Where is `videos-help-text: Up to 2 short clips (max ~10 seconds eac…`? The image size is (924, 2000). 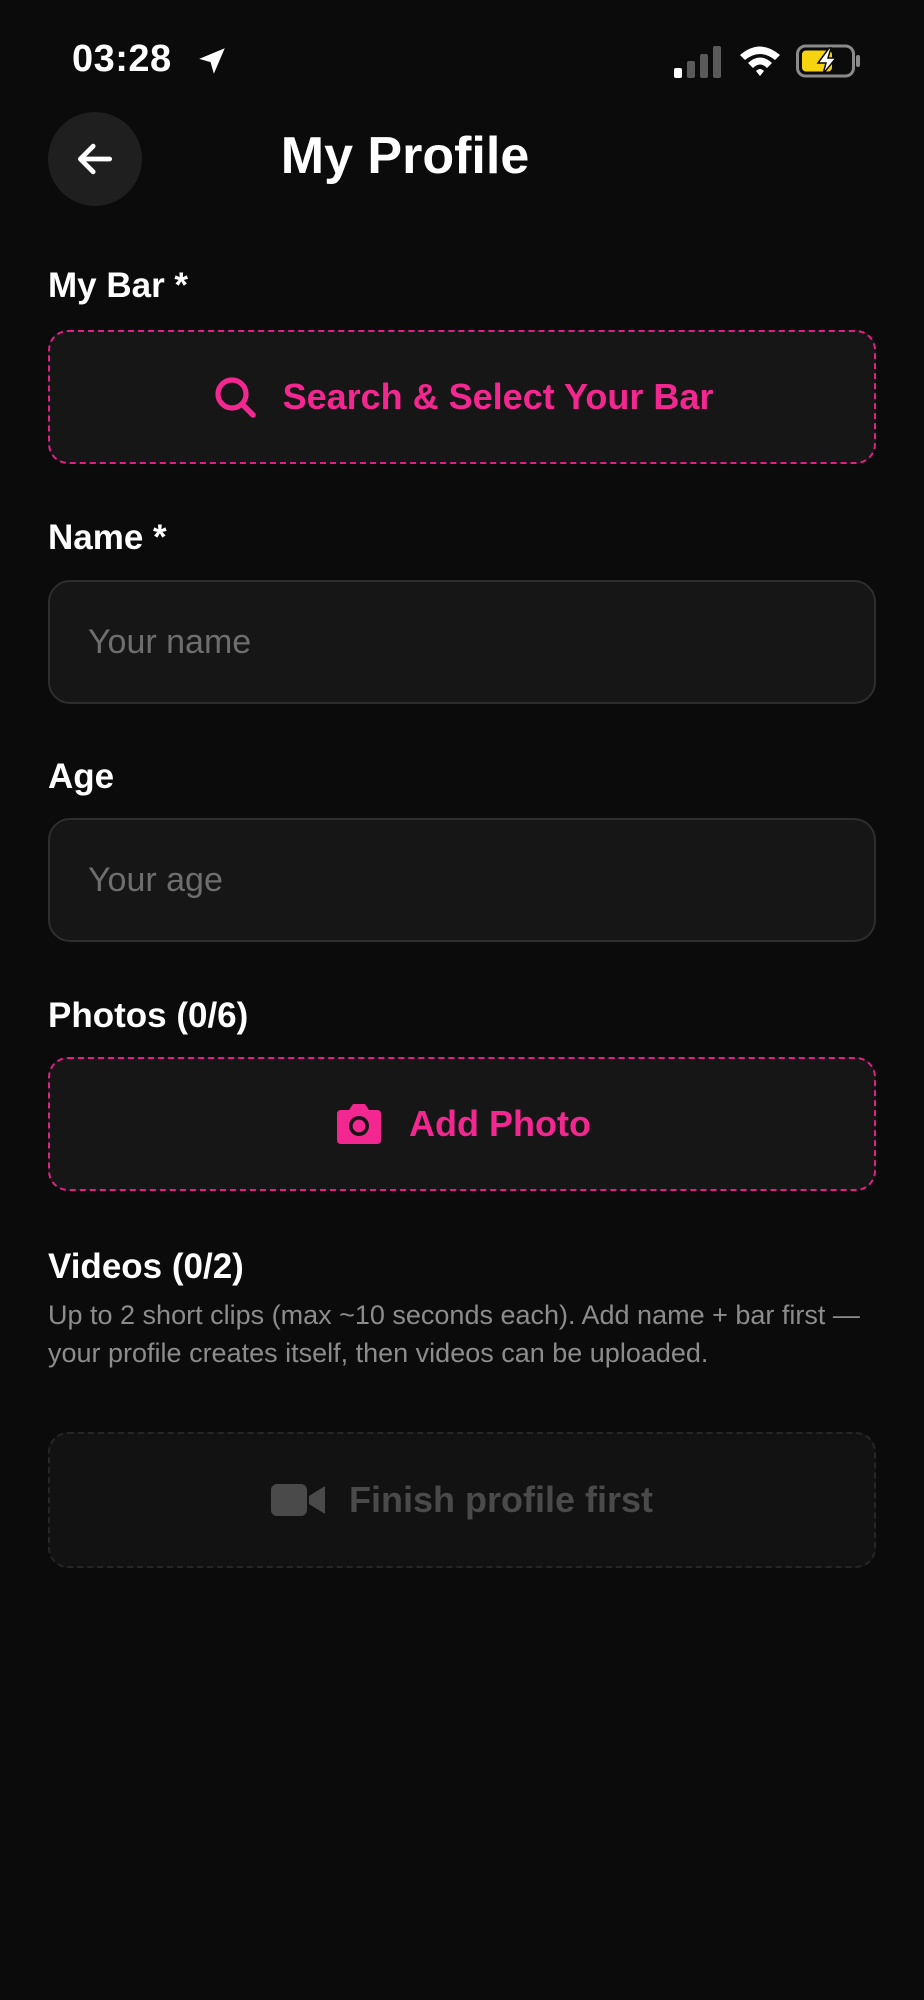 videos-help-text: Up to 2 short clips (max ~10 seconds eac… is located at coordinates (454, 1334).